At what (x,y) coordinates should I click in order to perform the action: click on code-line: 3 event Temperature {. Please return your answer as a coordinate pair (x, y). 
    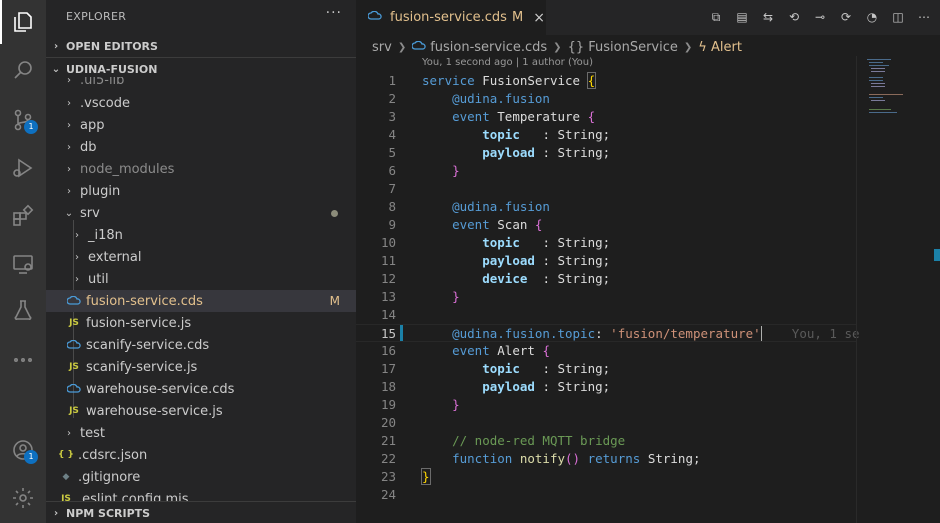
    Looking at the image, I should click on (492, 116).